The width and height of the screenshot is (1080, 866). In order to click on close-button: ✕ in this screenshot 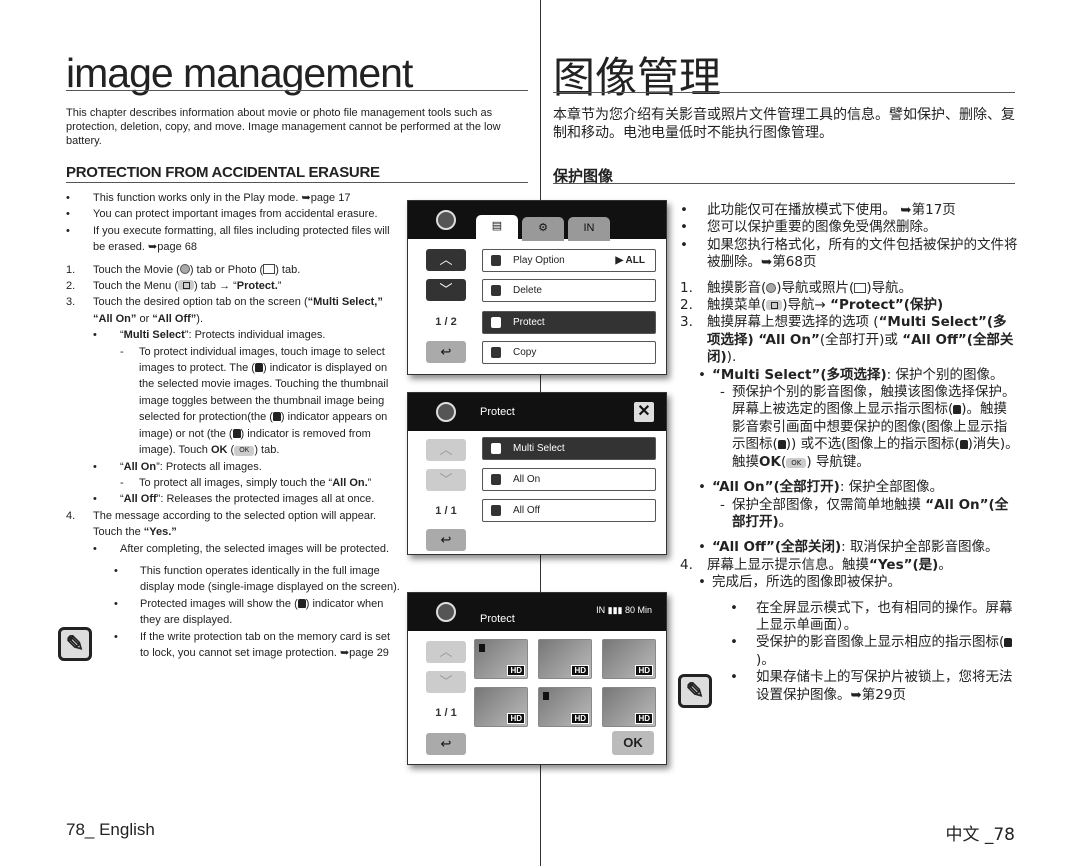, I will do `click(644, 412)`.